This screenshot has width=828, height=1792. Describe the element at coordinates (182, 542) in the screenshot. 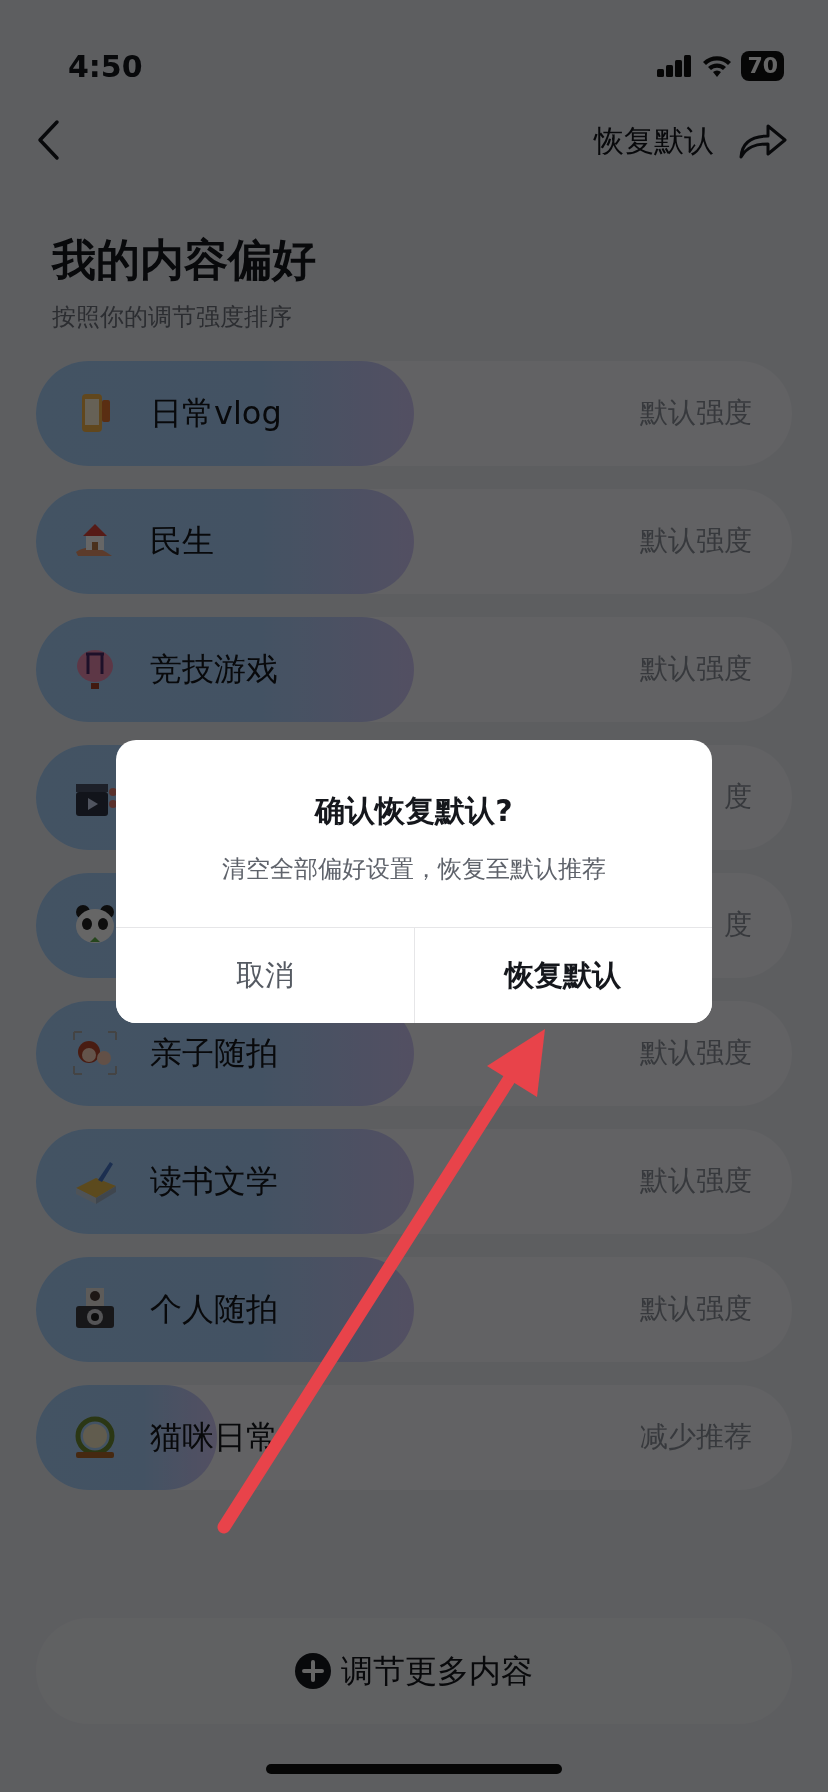

I see `preference-label: 民生` at that location.